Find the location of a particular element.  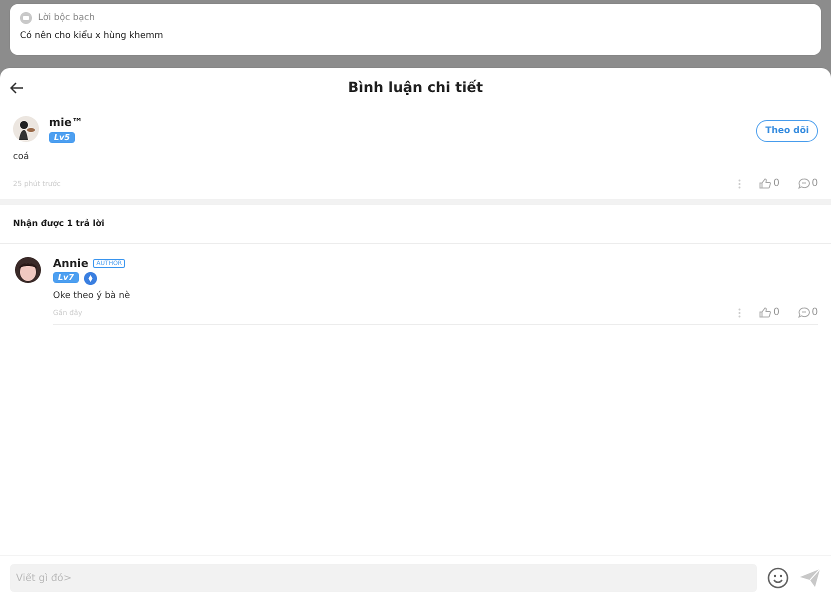

level-badge: Lv5 is located at coordinates (62, 137).